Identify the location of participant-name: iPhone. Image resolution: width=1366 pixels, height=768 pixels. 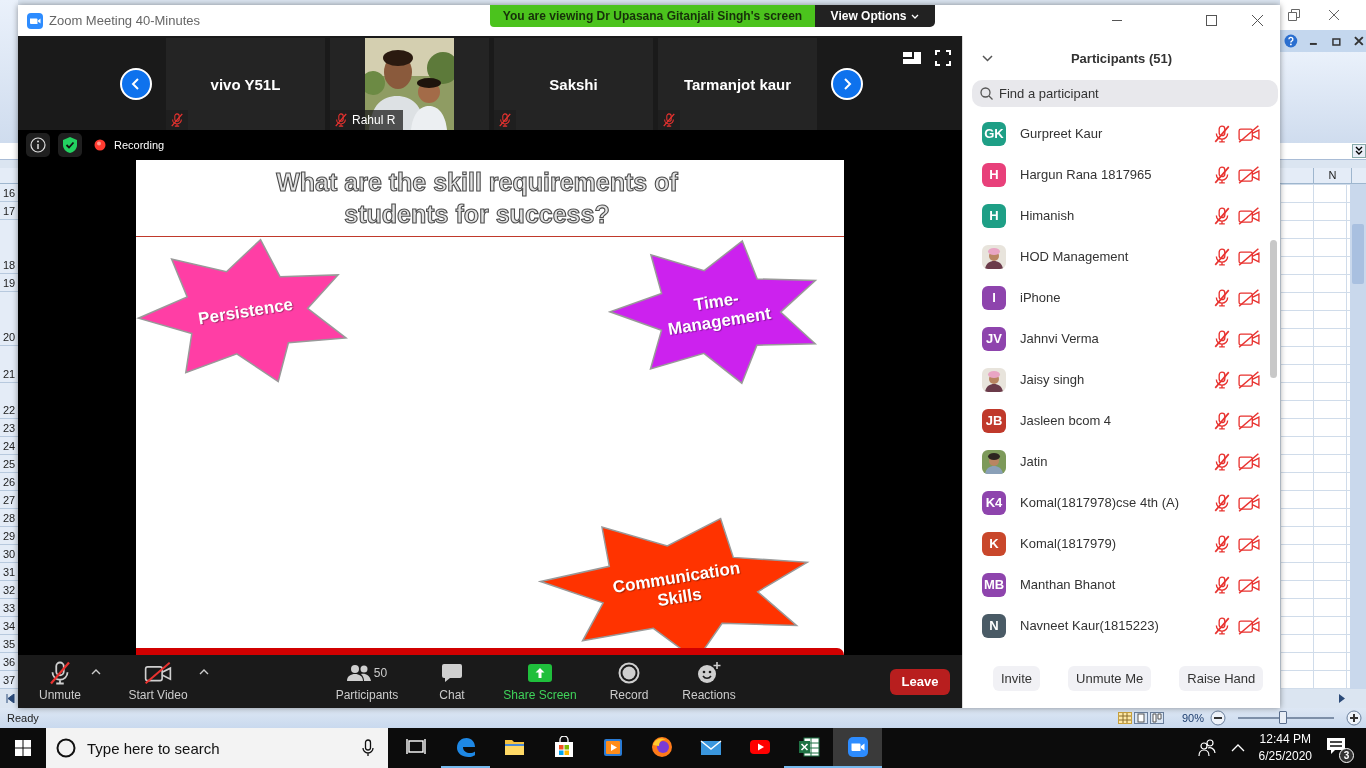
(1041, 297).